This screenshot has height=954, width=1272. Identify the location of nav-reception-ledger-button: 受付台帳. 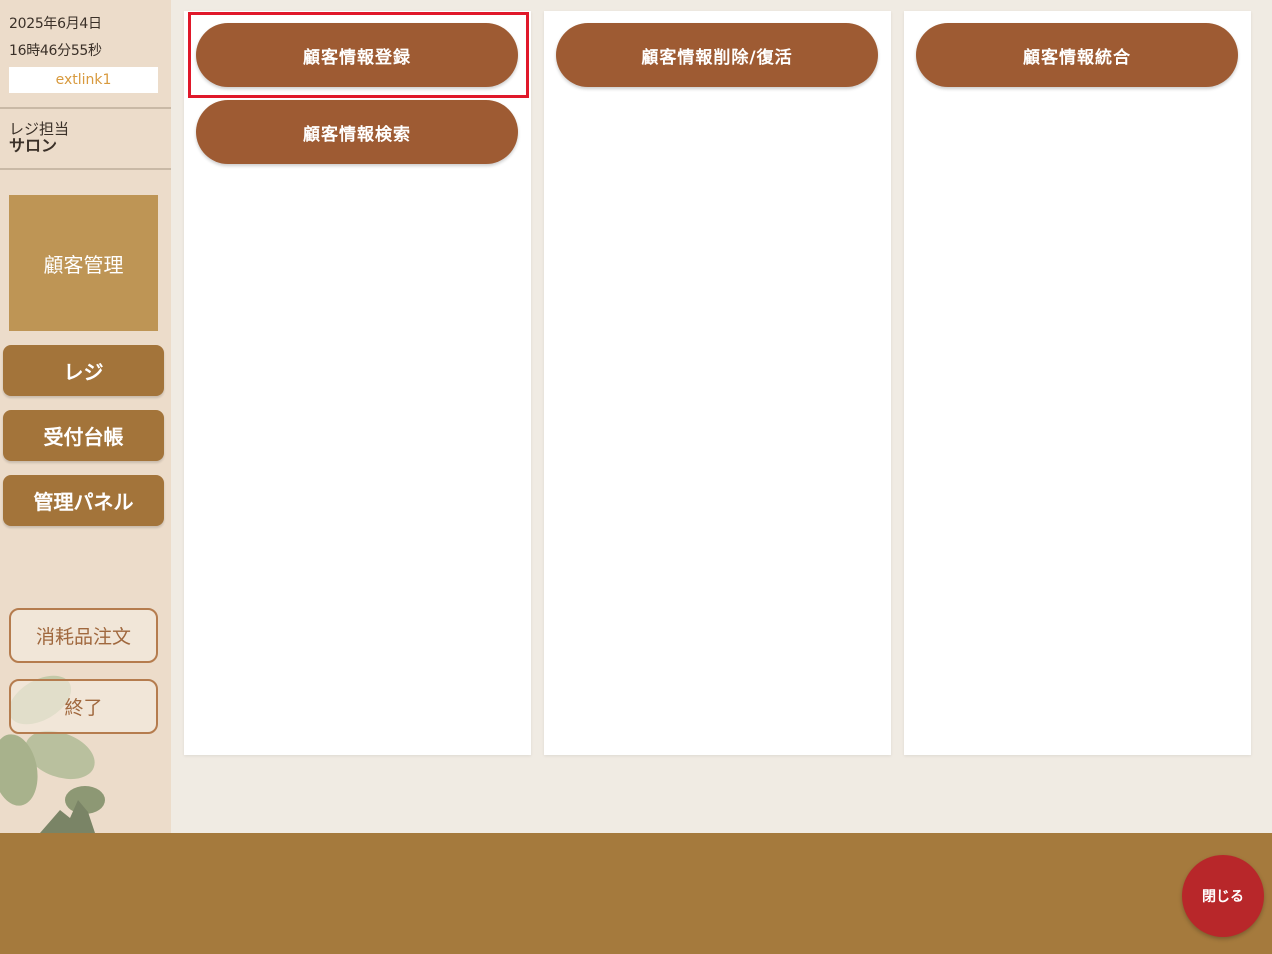
(83, 435).